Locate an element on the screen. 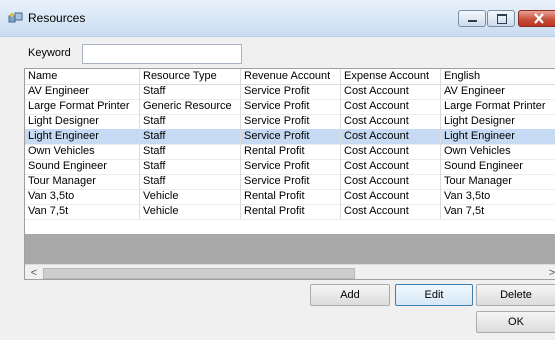  column-header-english: English is located at coordinates (498, 76).